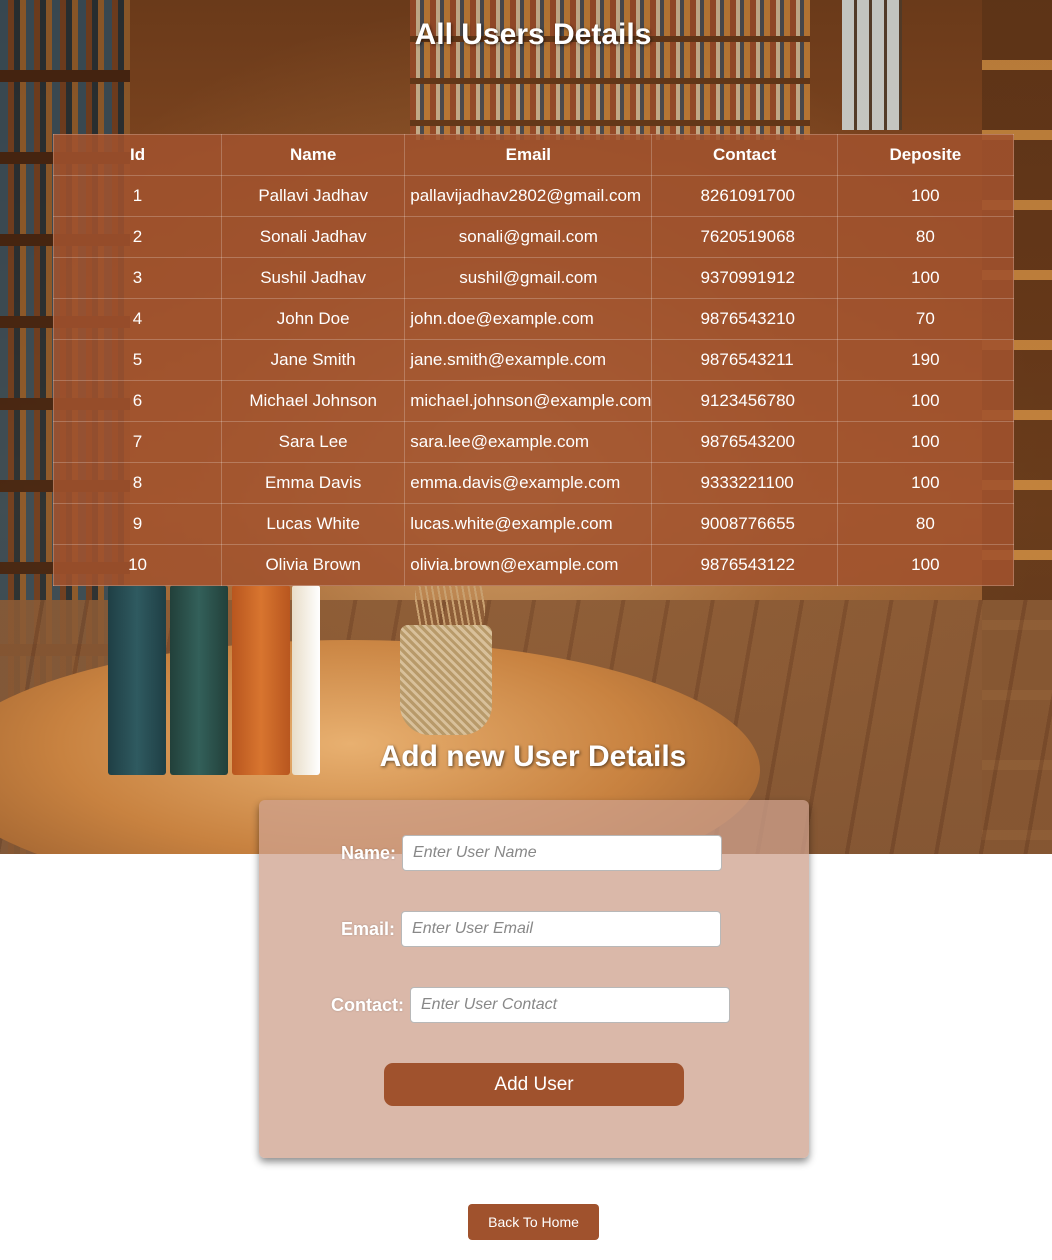 This screenshot has height=1260, width=1052. Describe the element at coordinates (744, 401) in the screenshot. I see `cell-contact: 9123456780` at that location.